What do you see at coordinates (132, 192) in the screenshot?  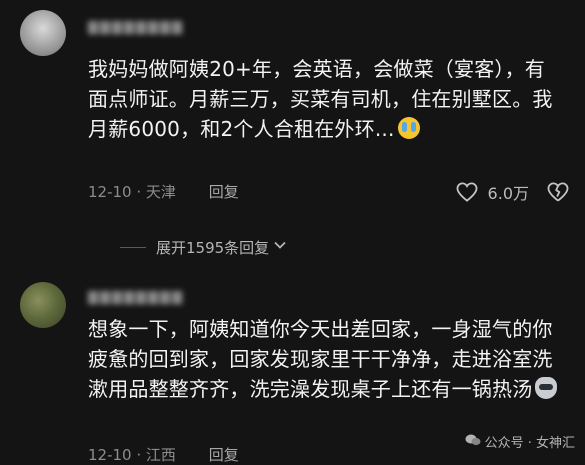 I see `comment-date-location: 12-10 · 天津` at bounding box center [132, 192].